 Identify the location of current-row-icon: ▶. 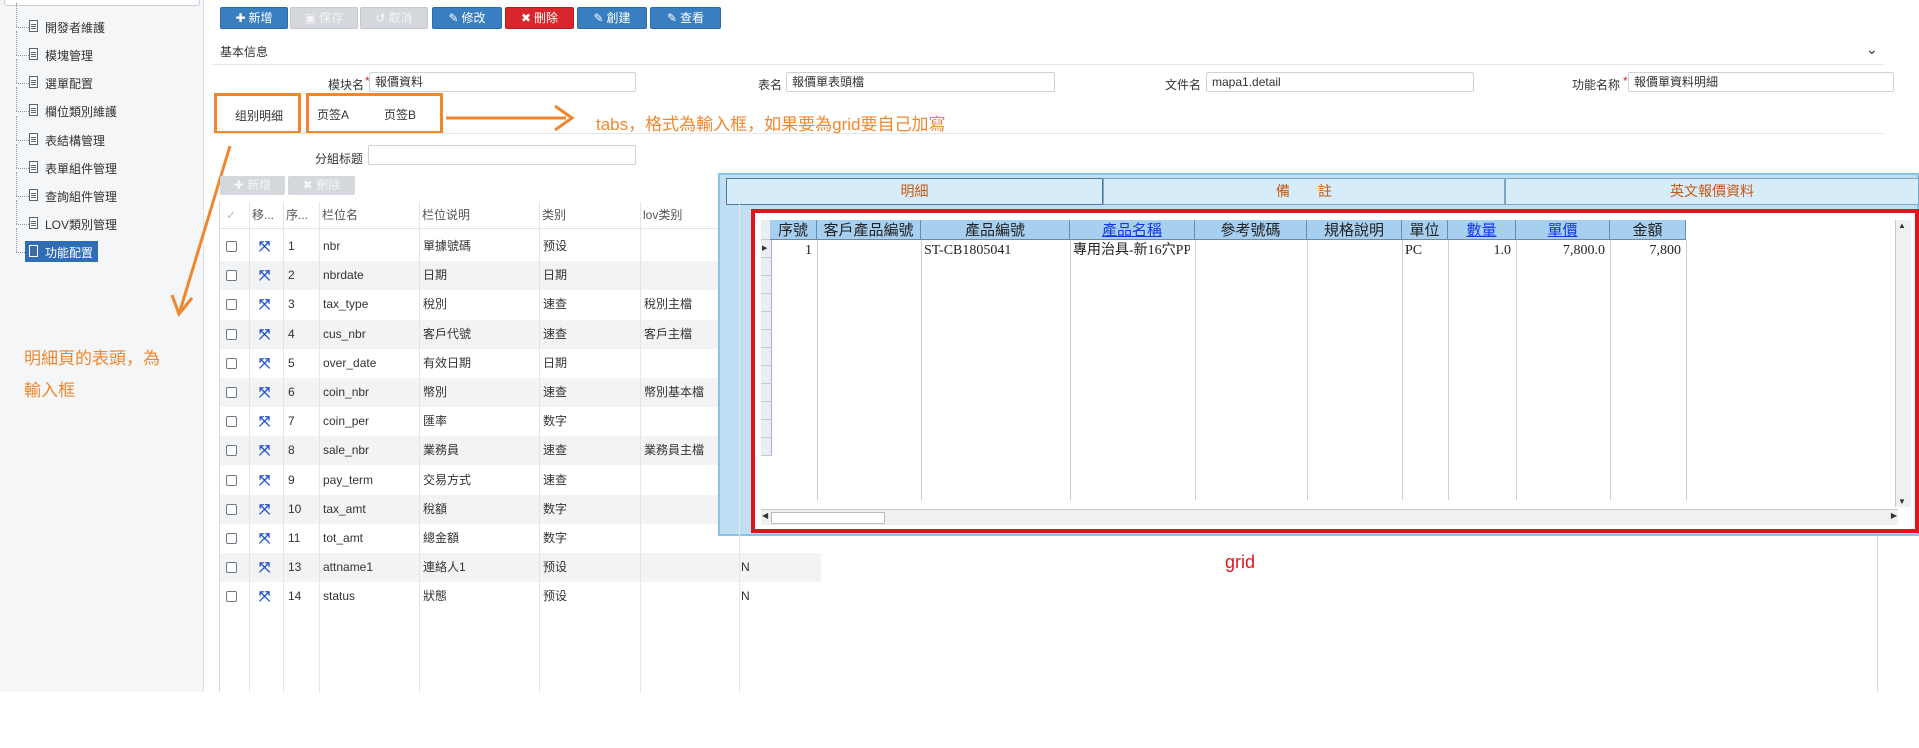
(765, 248).